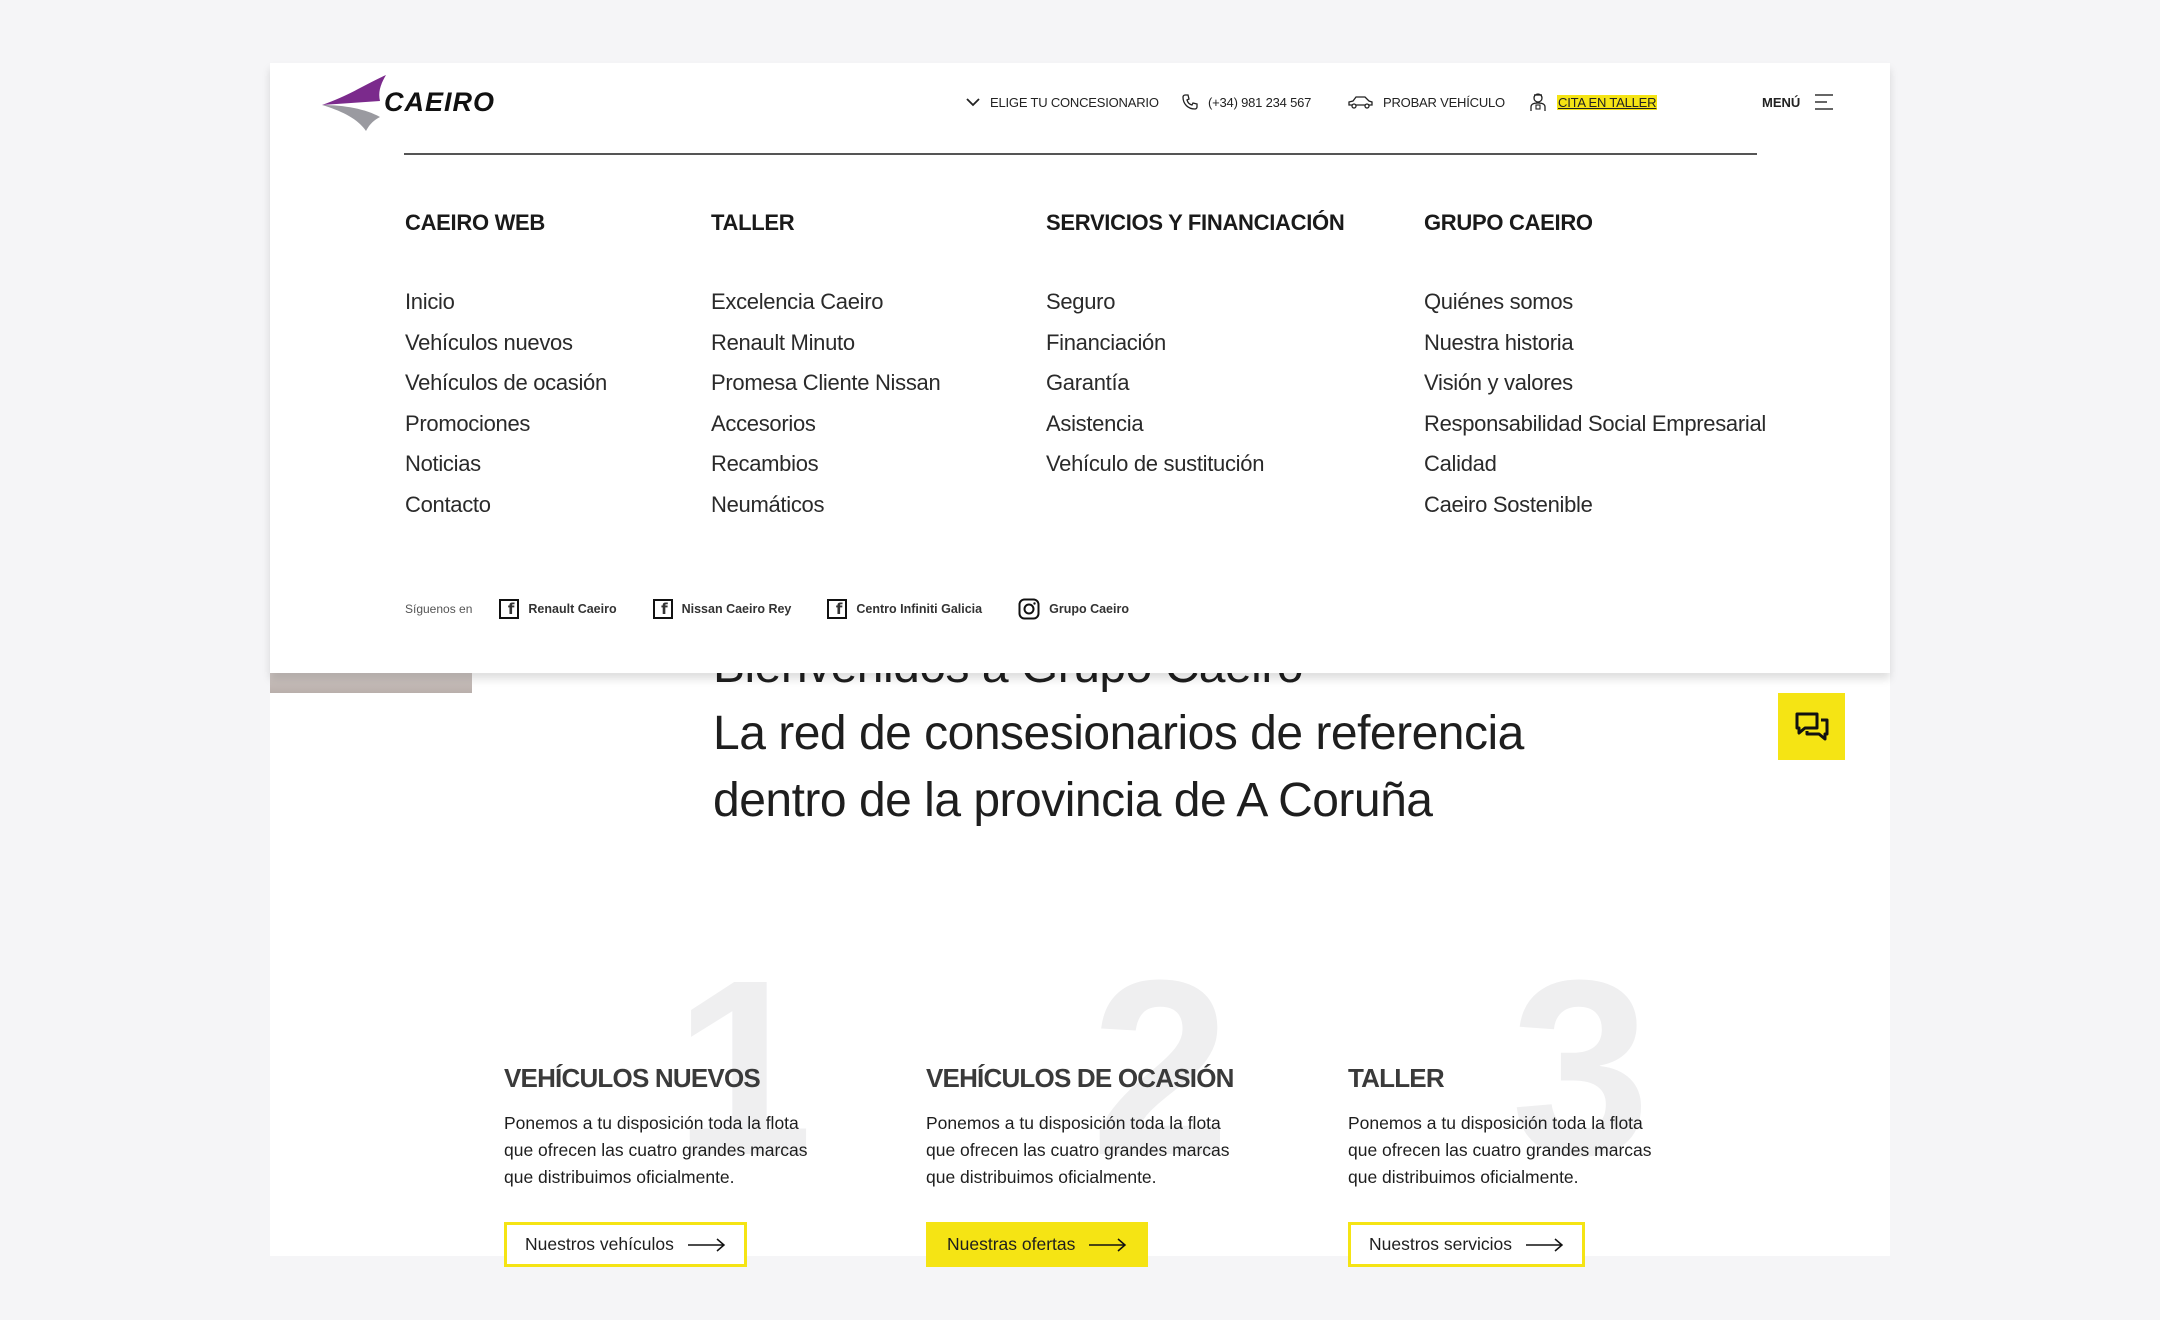  I want to click on button-label: Nuestros servicios, so click(1440, 1244).